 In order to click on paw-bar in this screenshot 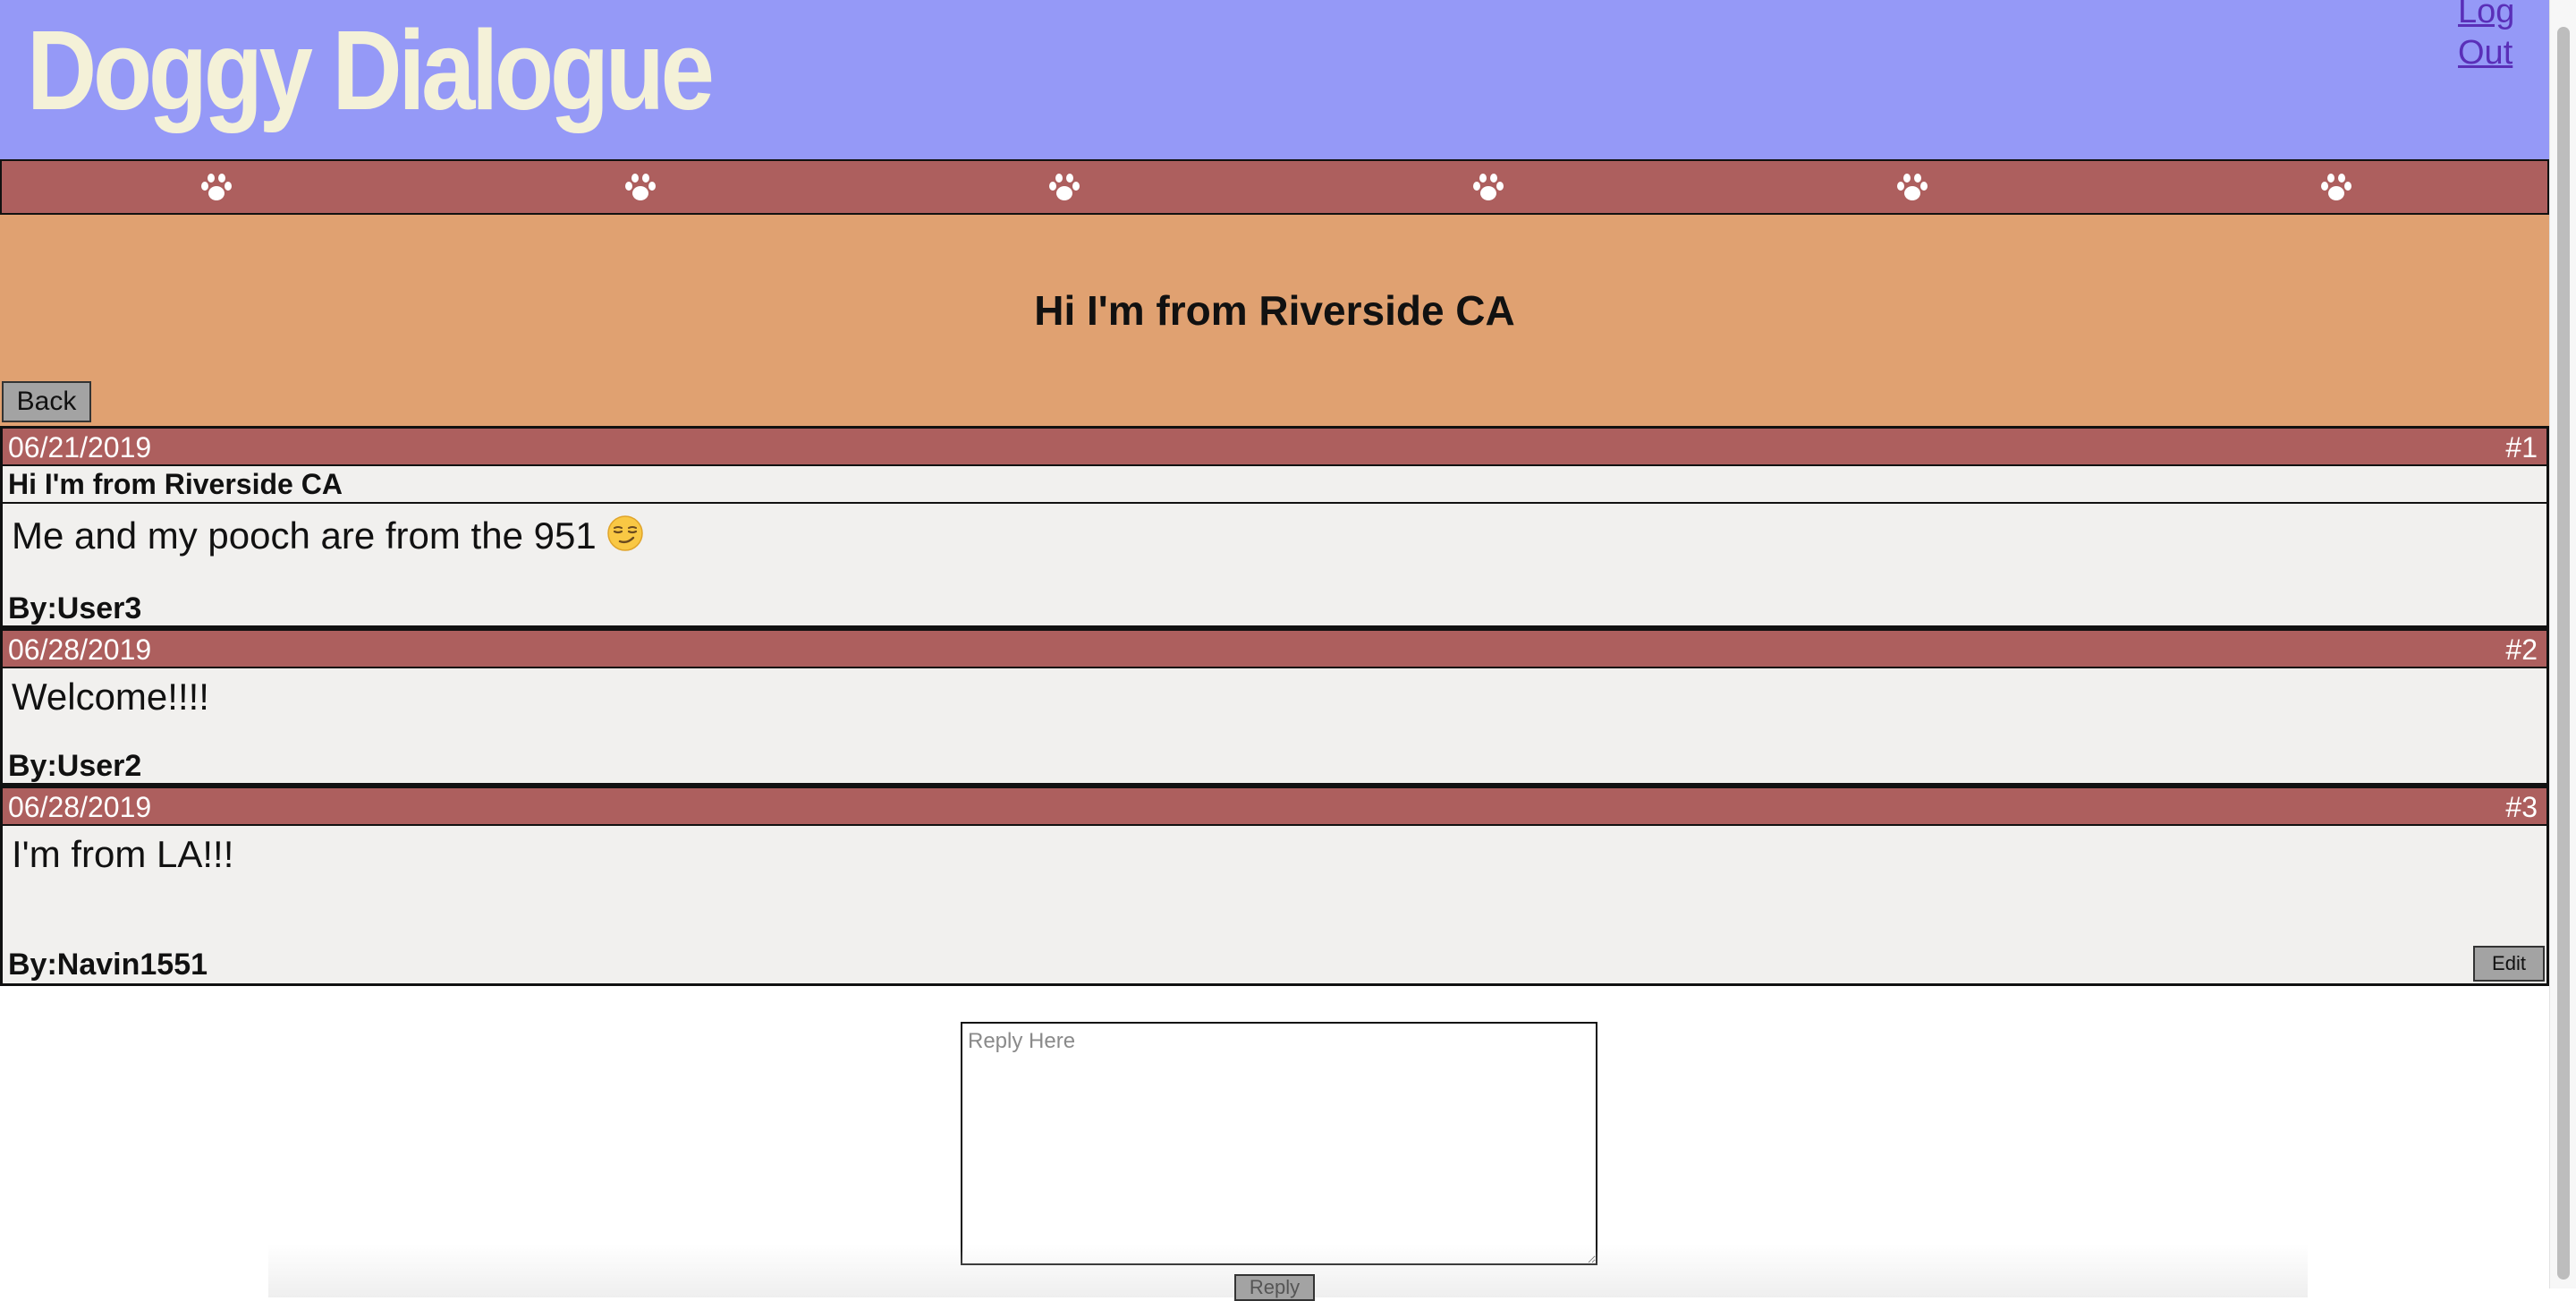, I will do `click(1274, 187)`.